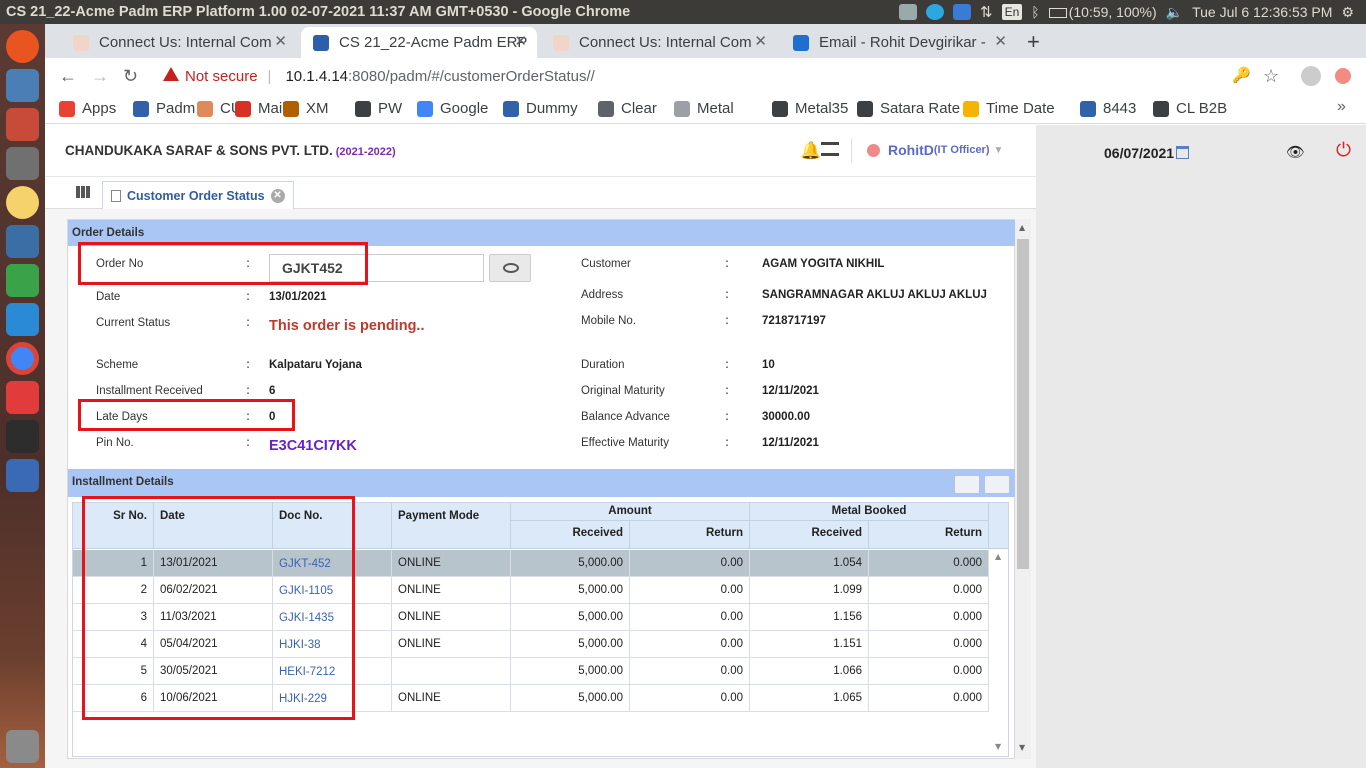 Image resolution: width=1366 pixels, height=768 pixels. Describe the element at coordinates (198, 195) in the screenshot. I see `tab-customer-order-status: Customer Order Status ✕` at that location.